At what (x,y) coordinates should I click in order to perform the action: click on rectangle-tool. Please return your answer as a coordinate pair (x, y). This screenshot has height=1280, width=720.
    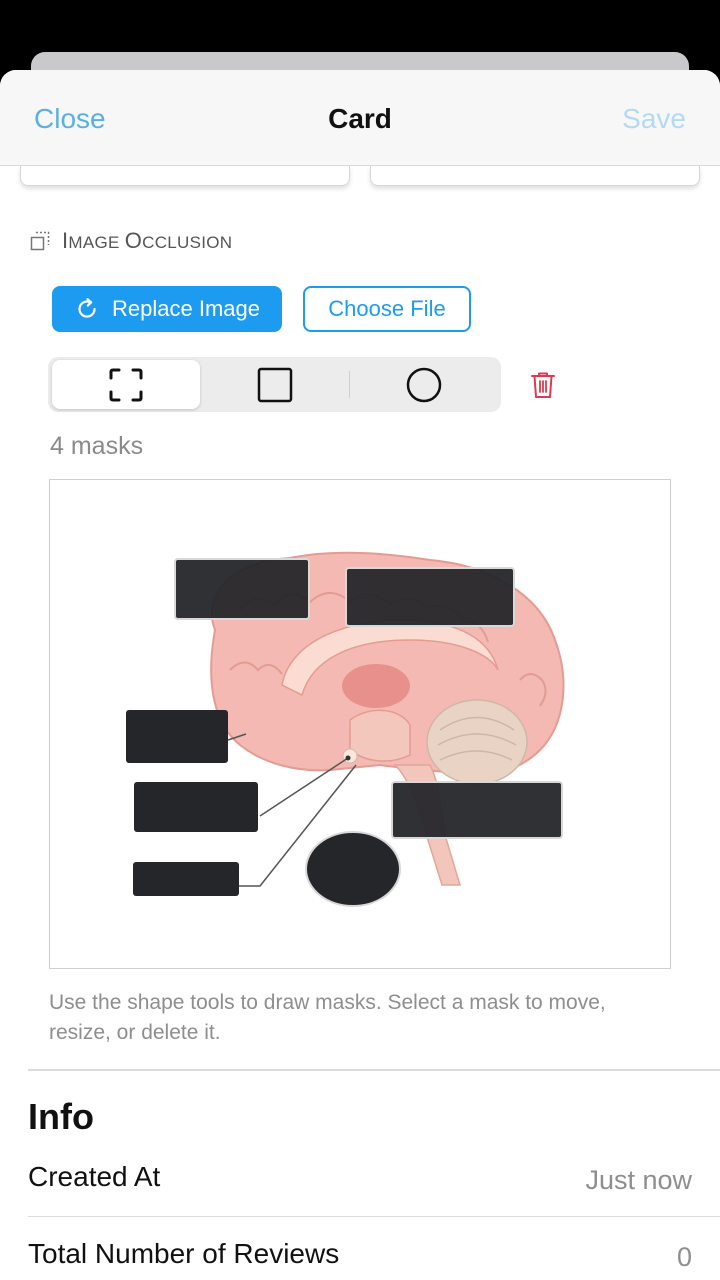
    Looking at the image, I should click on (275, 384).